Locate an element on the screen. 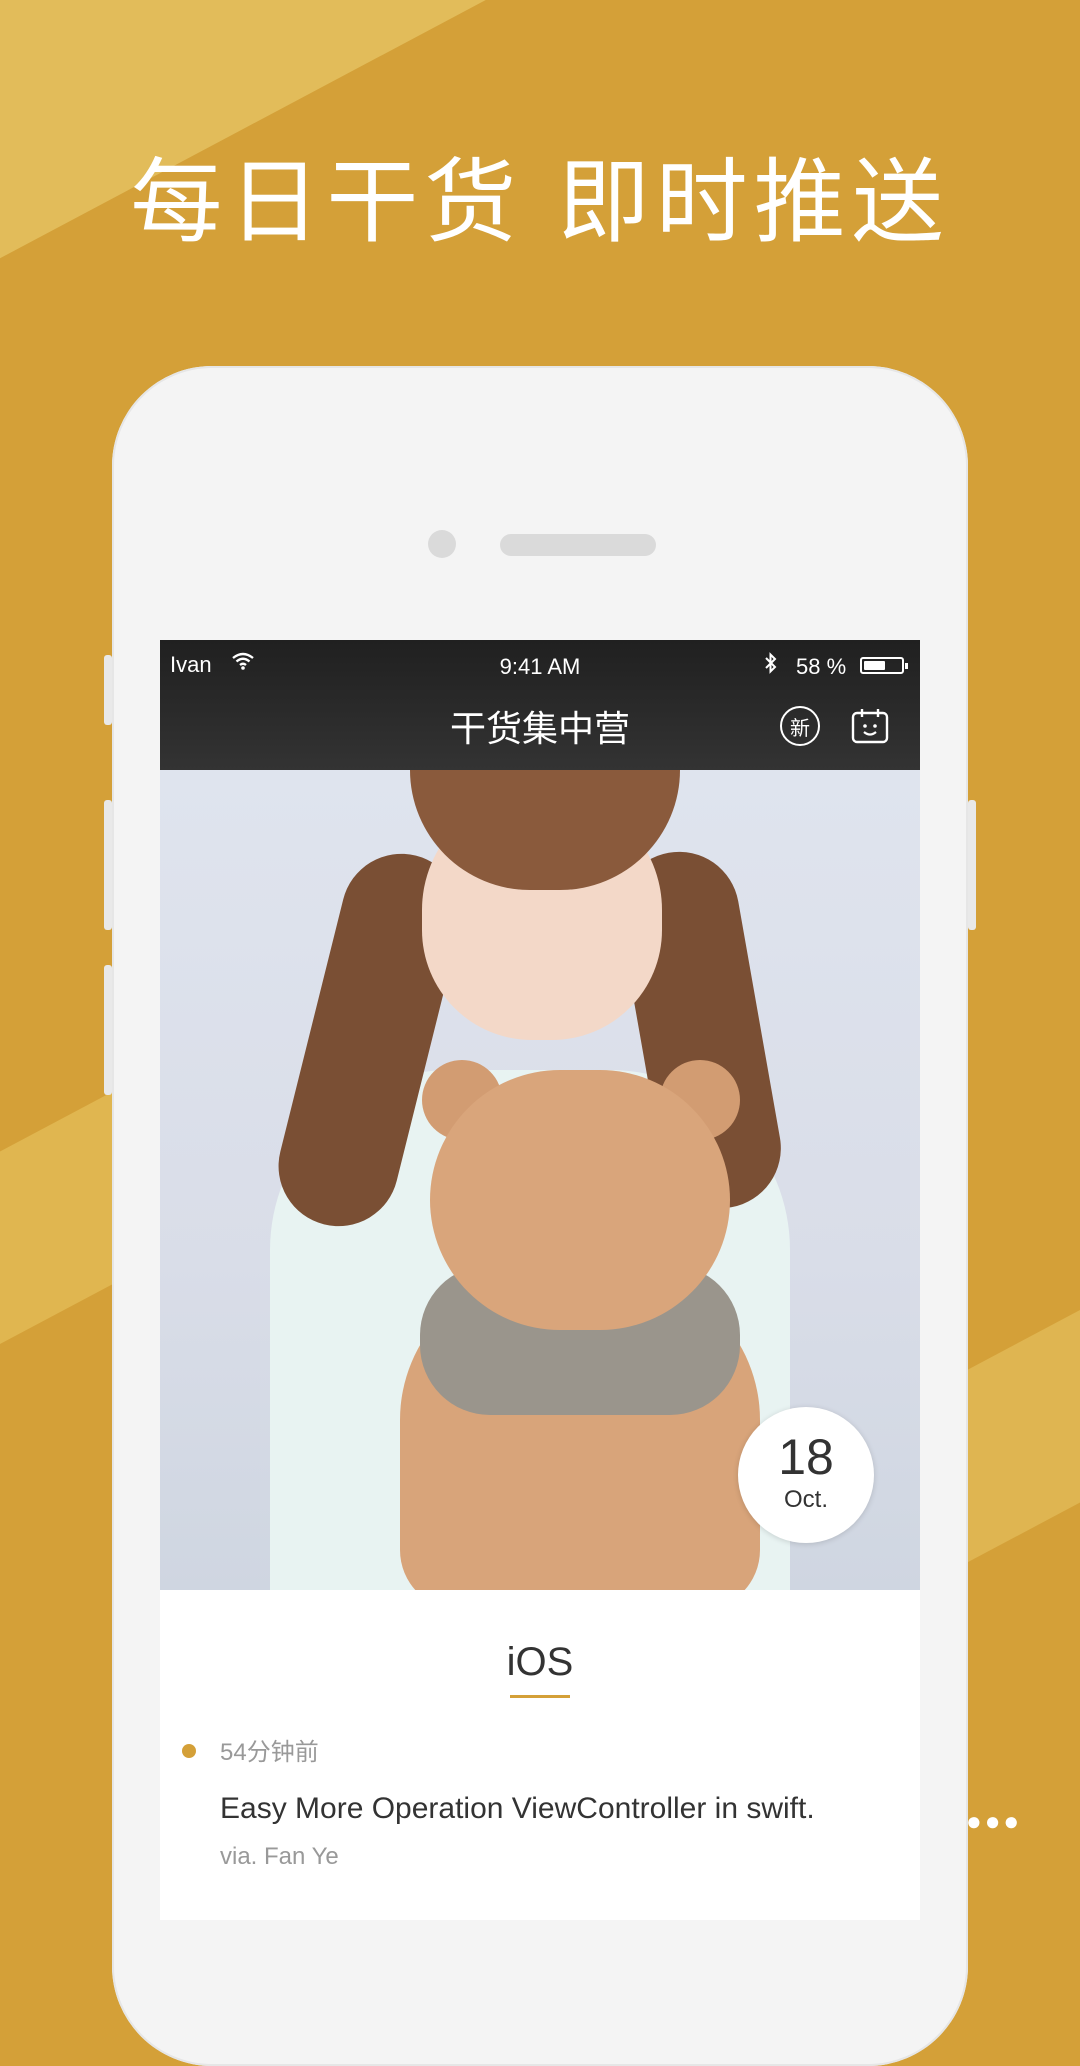 The image size is (1080, 2066). magic-wand-icon is located at coordinates (857, 1813).